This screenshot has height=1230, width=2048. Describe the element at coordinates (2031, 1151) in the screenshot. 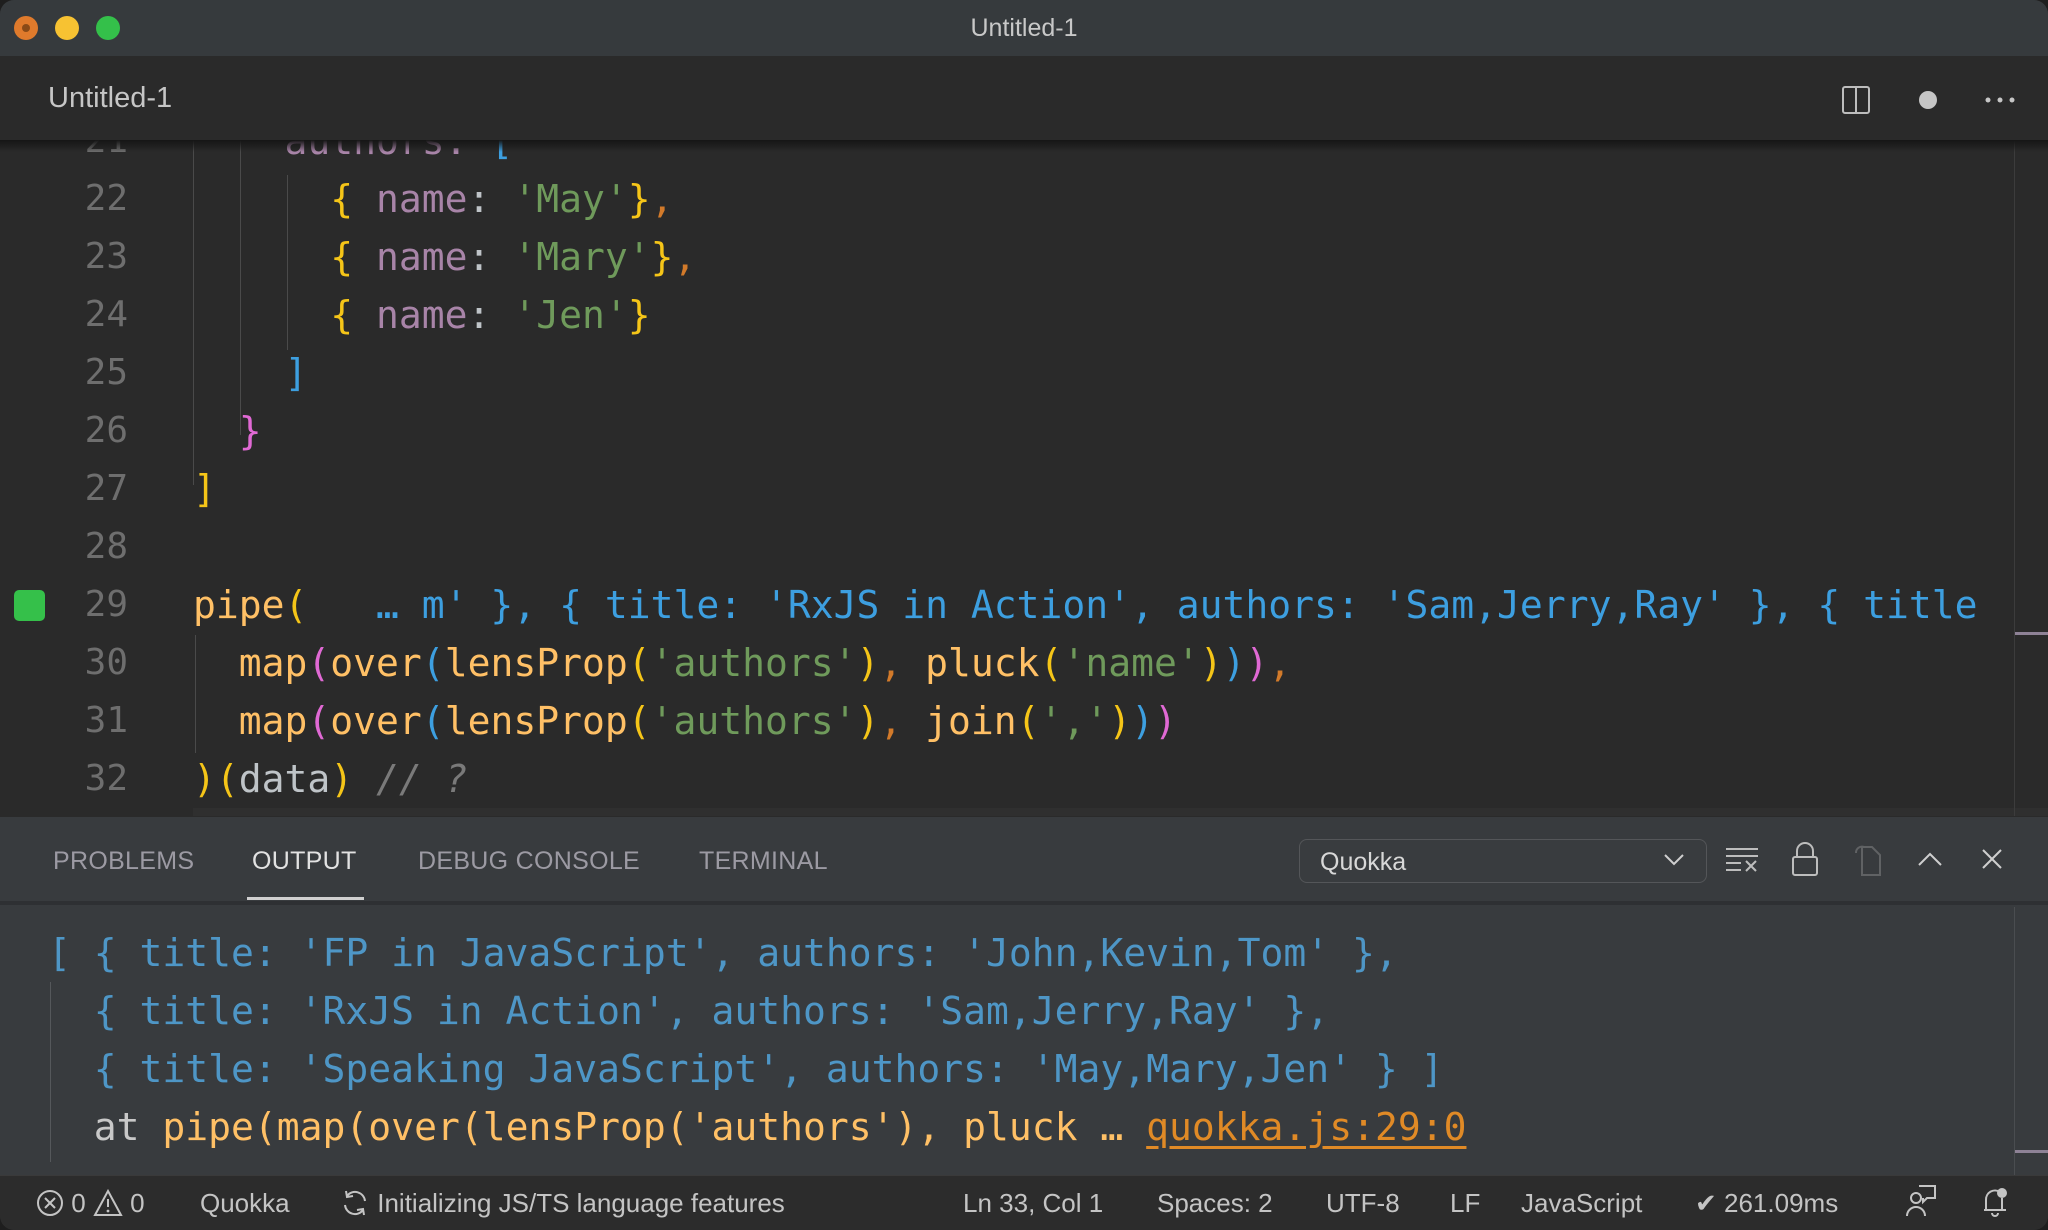

I see `output-scroll-marker` at that location.